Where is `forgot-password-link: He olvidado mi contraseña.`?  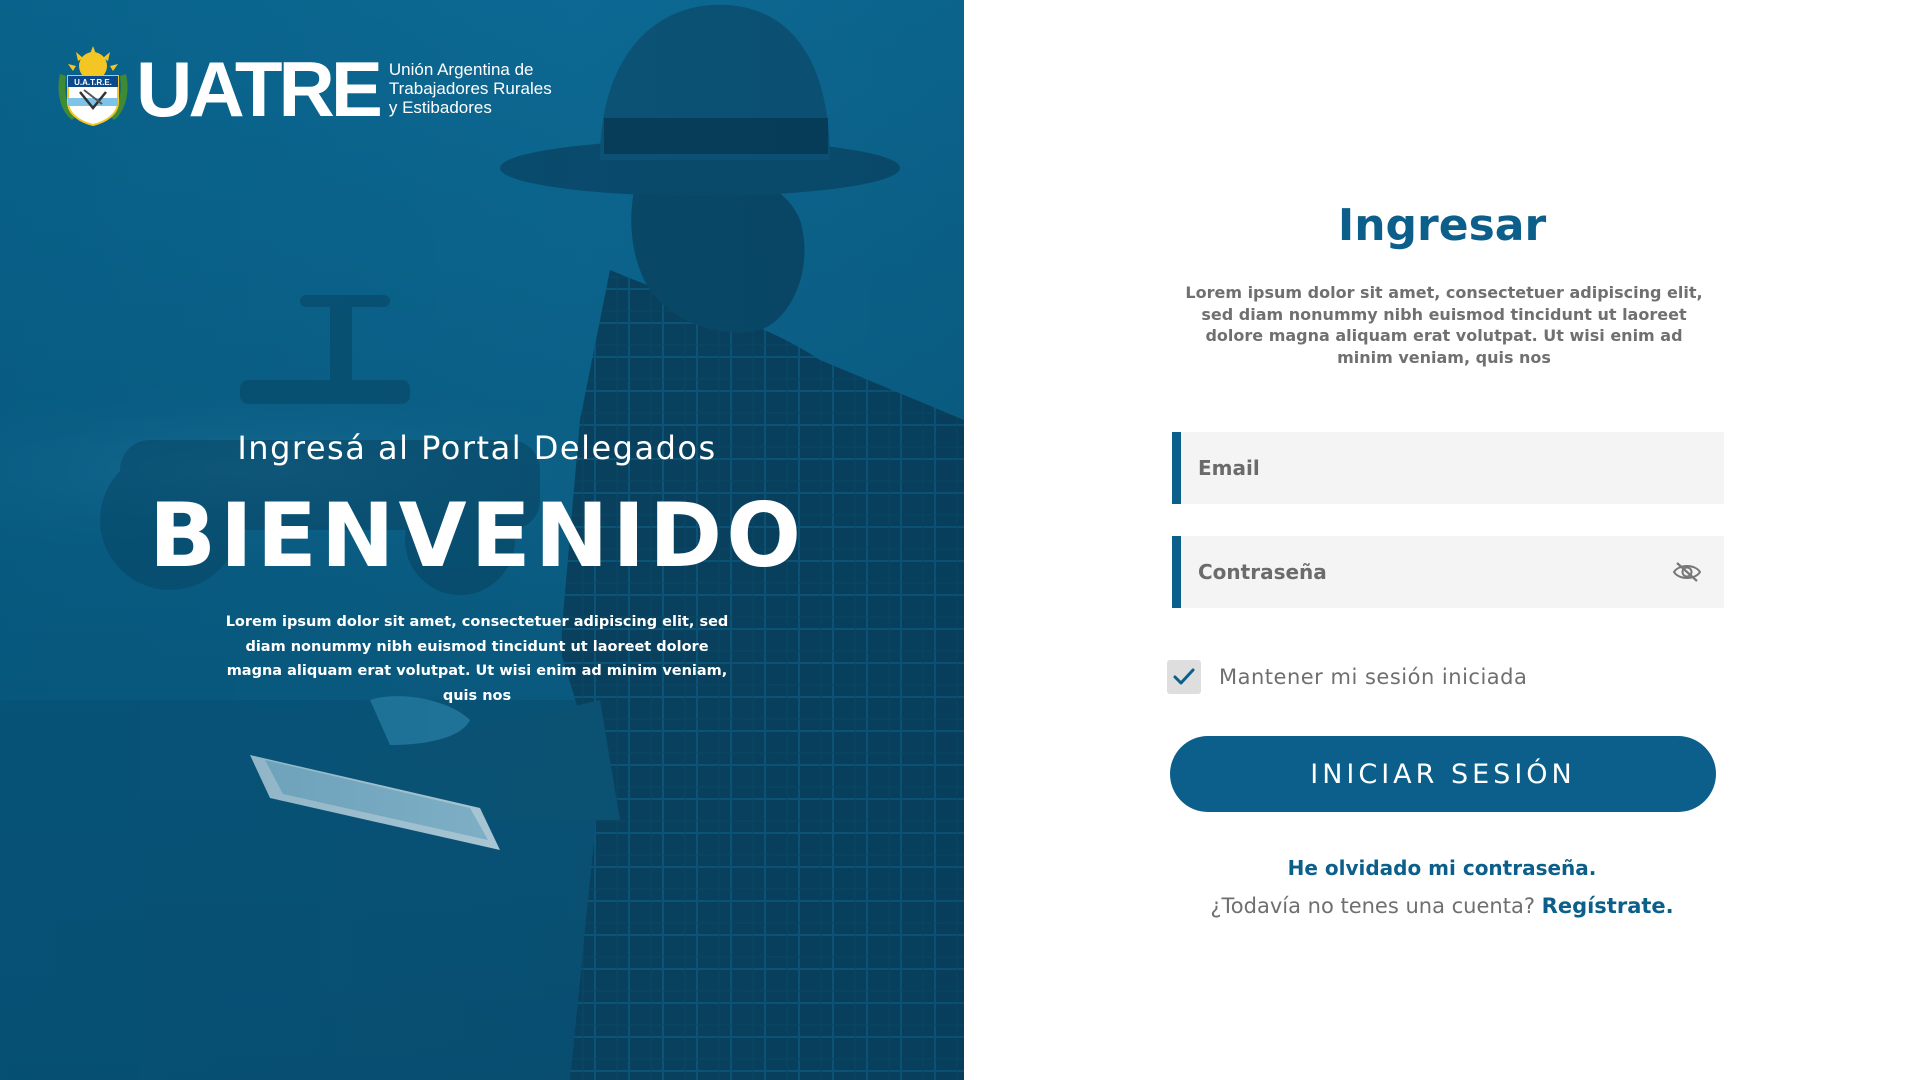 forgot-password-link: He olvidado mi contraseña. is located at coordinates (1442, 868).